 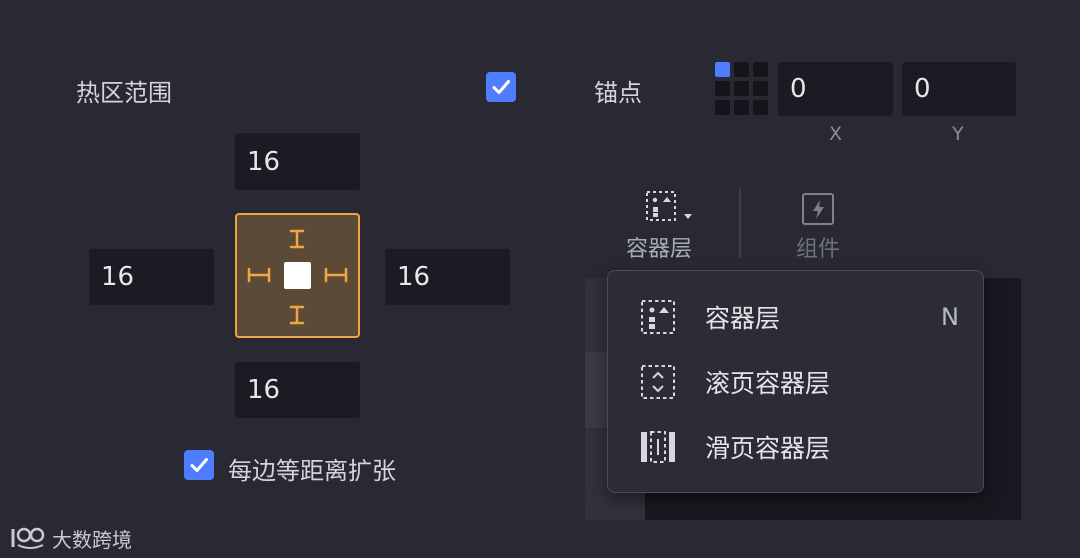 What do you see at coordinates (658, 382) in the screenshot?
I see `scroll-container-icon` at bounding box center [658, 382].